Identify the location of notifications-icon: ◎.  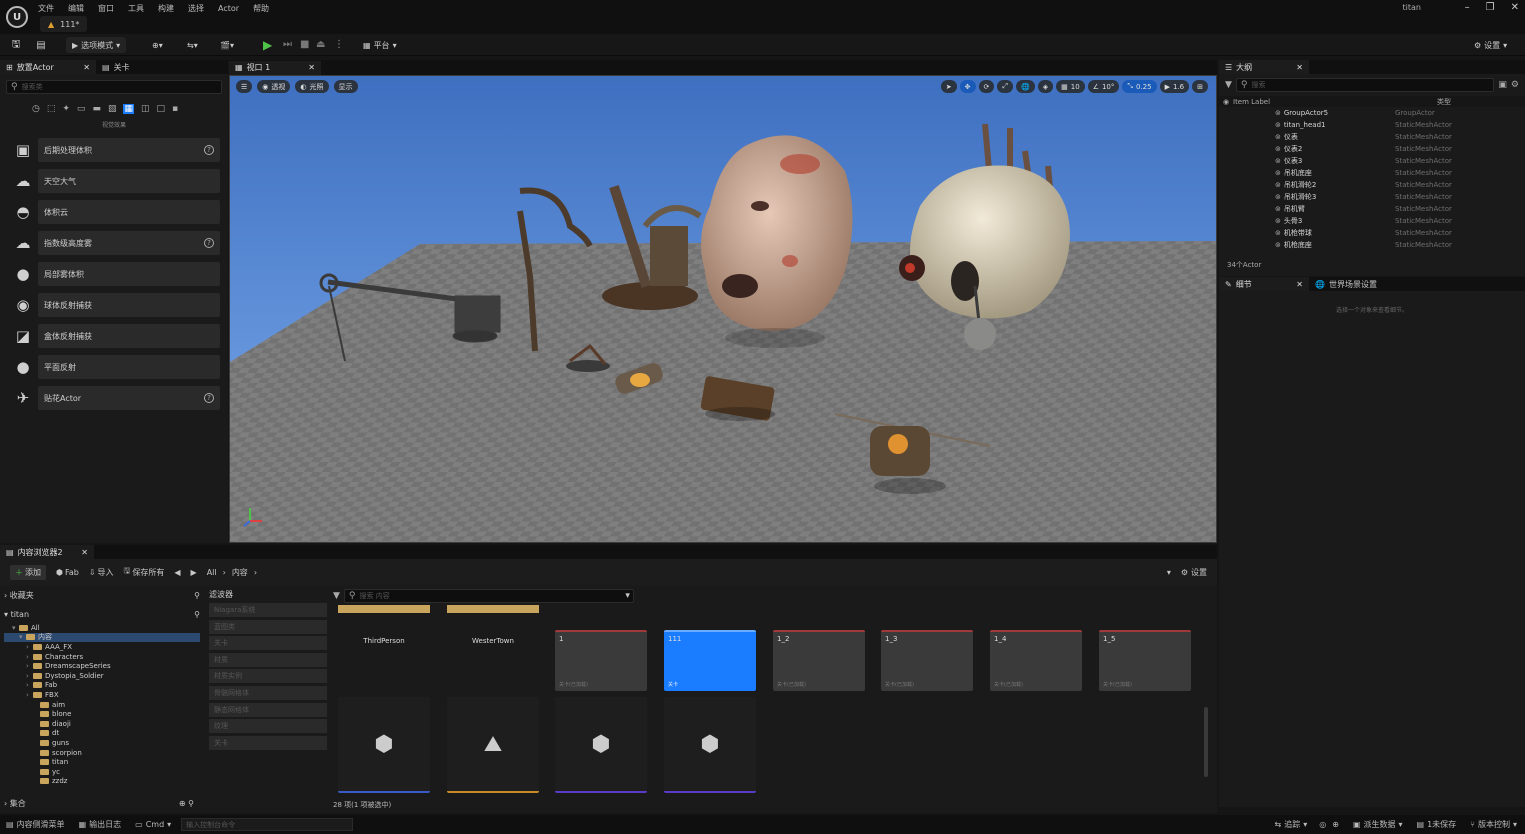
(1322, 824).